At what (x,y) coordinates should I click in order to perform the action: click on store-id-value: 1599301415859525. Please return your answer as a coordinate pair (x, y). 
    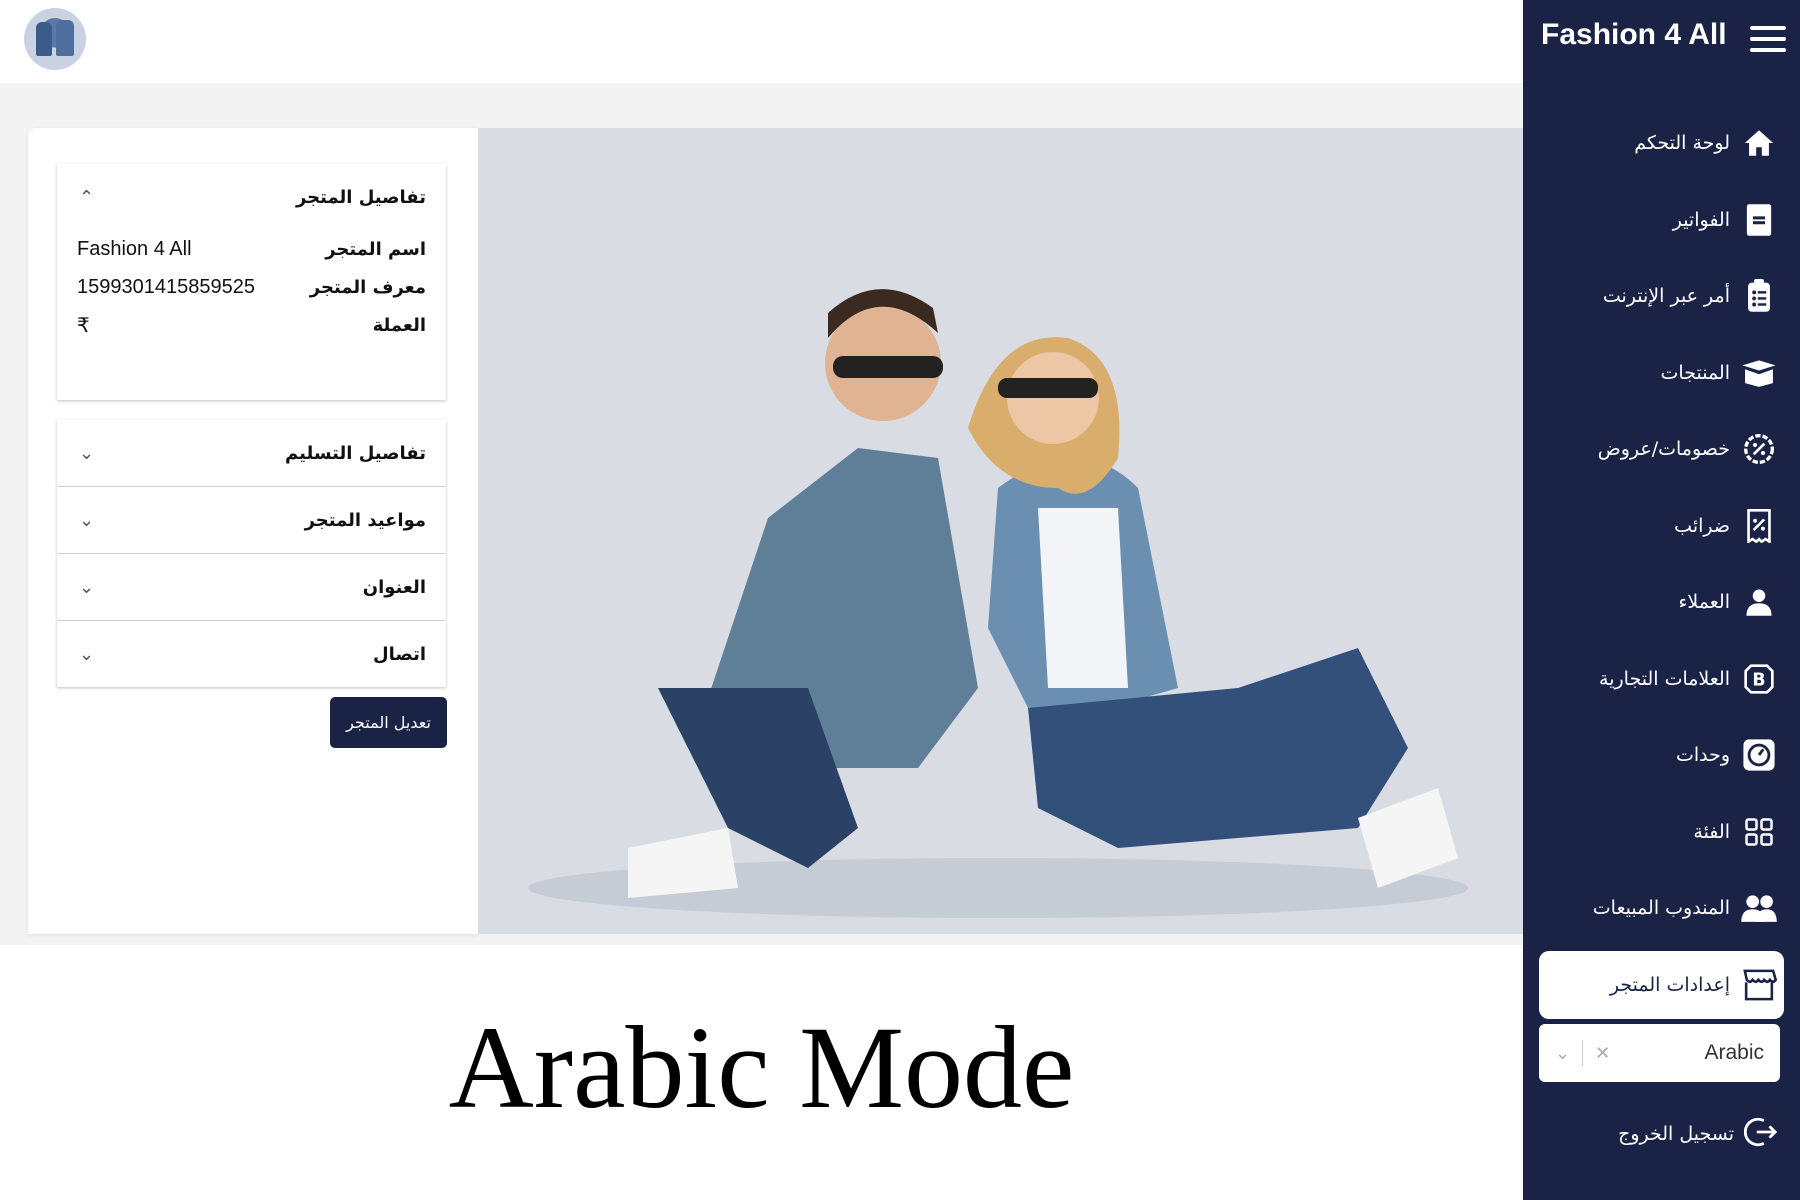
    Looking at the image, I should click on (166, 286).